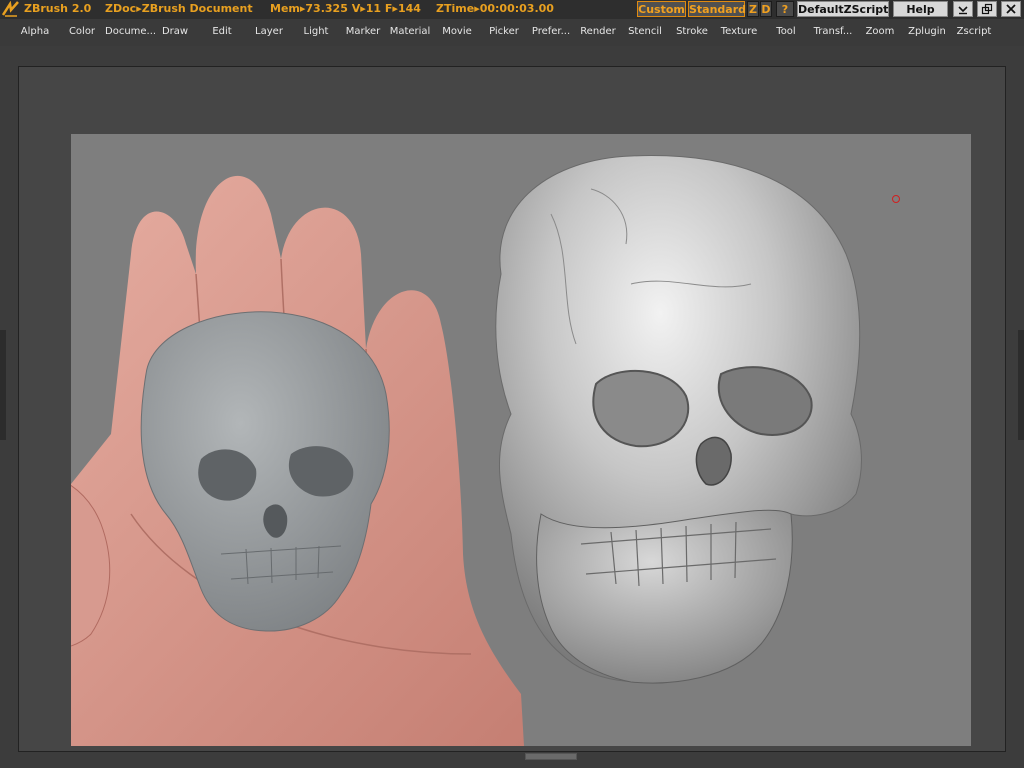  I want to click on menu-zplugin: Zplugin, so click(927, 31).